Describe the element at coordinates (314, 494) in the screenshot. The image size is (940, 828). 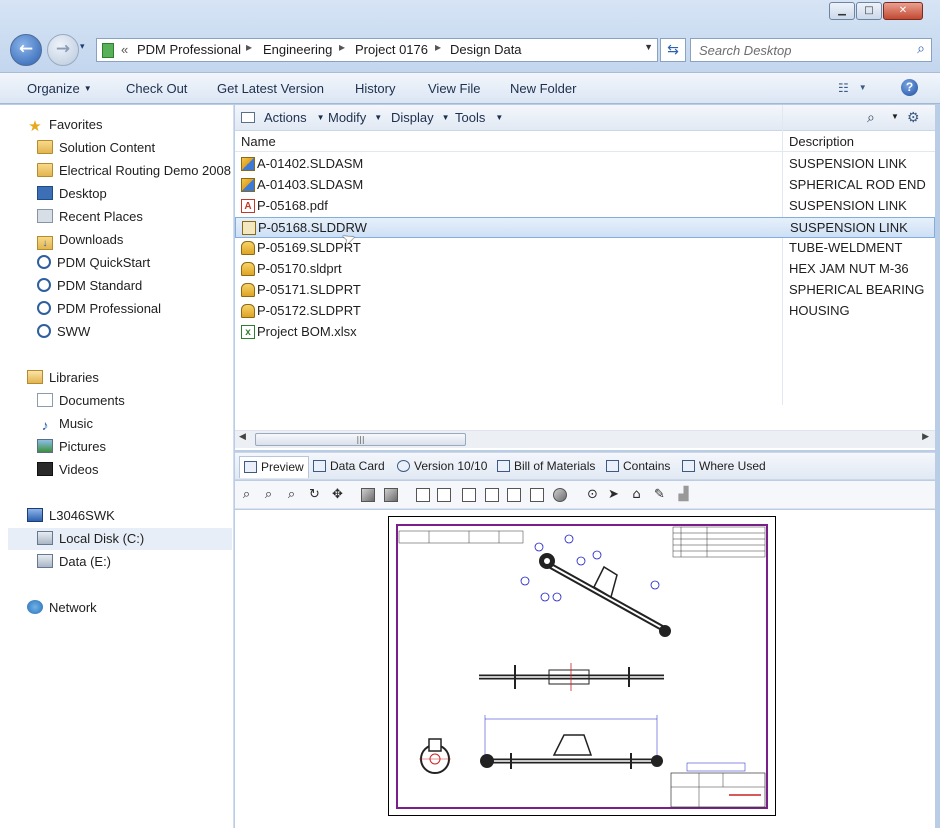
I see `rotate-icon: ↻` at that location.